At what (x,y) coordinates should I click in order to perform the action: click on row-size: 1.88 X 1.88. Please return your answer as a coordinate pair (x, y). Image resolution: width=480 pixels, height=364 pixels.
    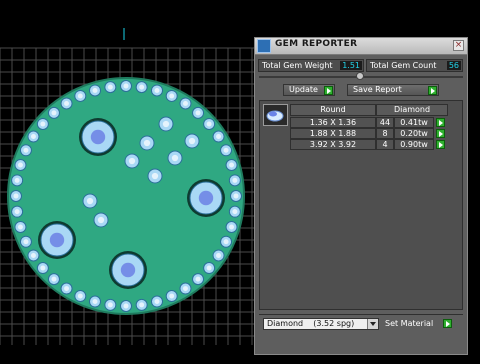
    Looking at the image, I should click on (333, 133).